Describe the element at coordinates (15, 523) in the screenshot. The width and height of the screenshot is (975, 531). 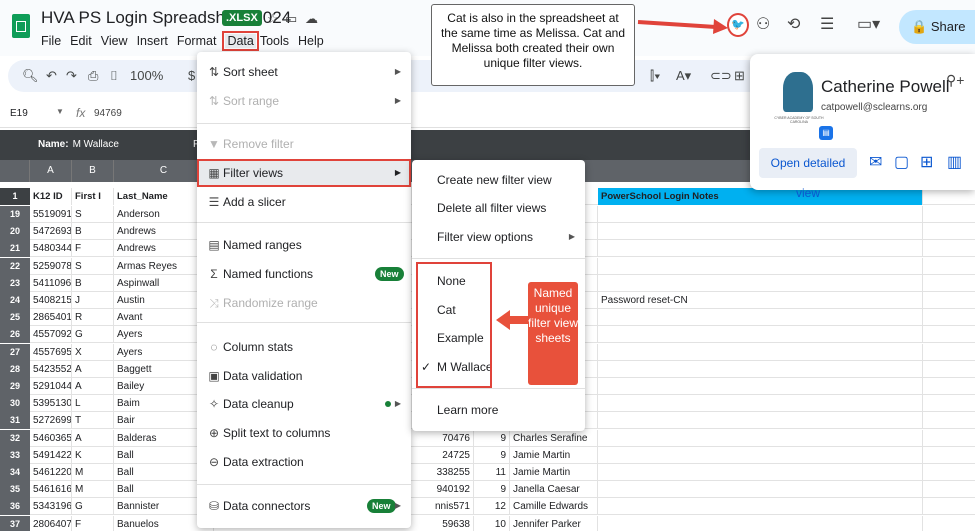
I see `row-number: 37` at that location.